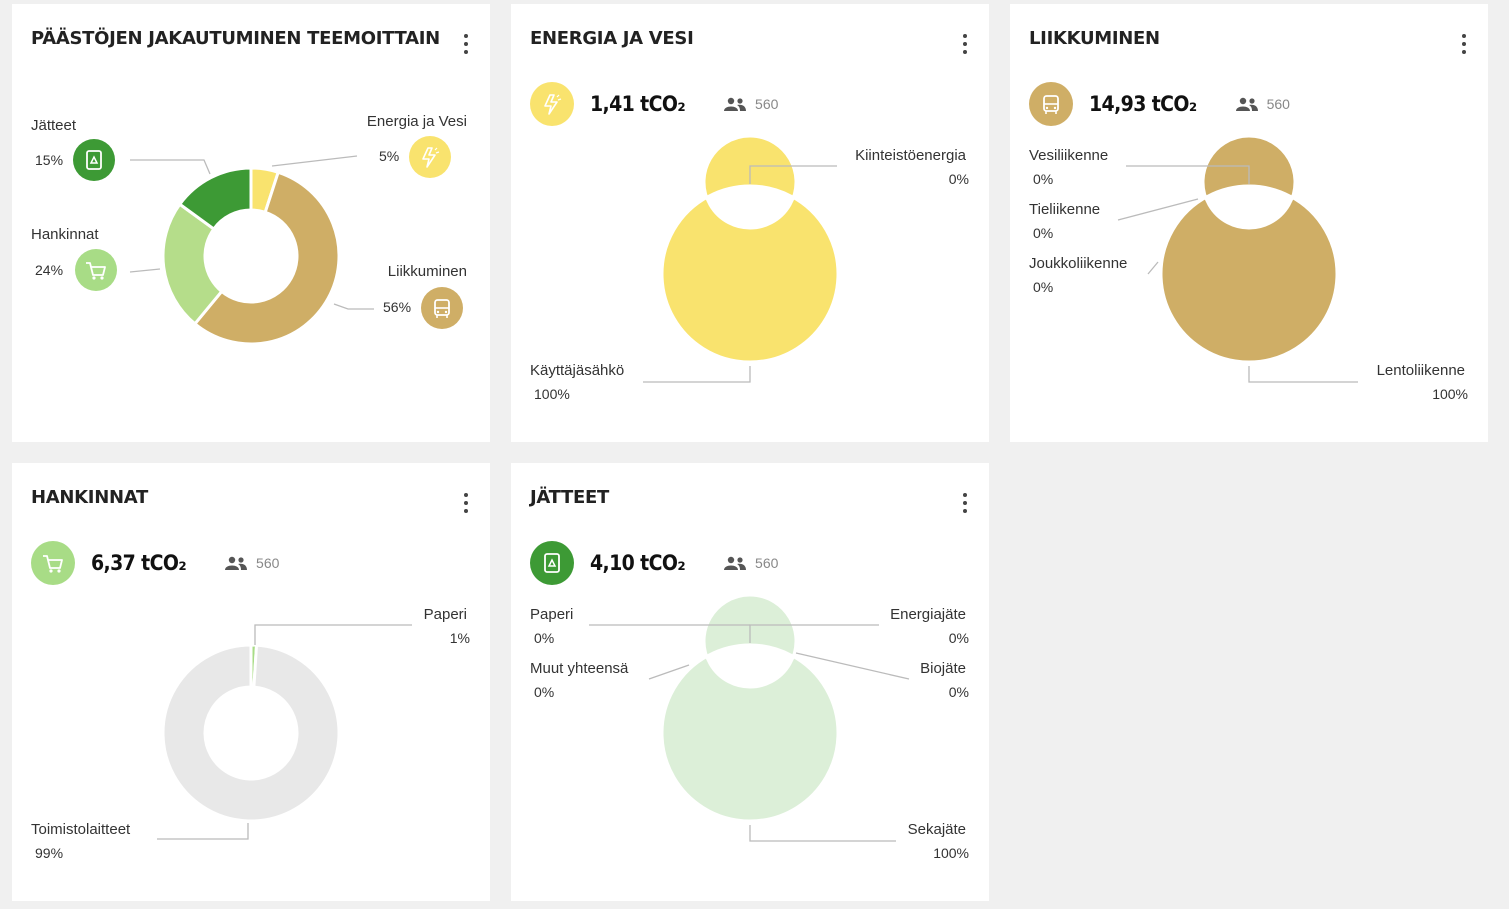 Image resolution: width=1509 pixels, height=909 pixels. What do you see at coordinates (928, 614) in the screenshot?
I see `label-energiajate: Energiajäte` at bounding box center [928, 614].